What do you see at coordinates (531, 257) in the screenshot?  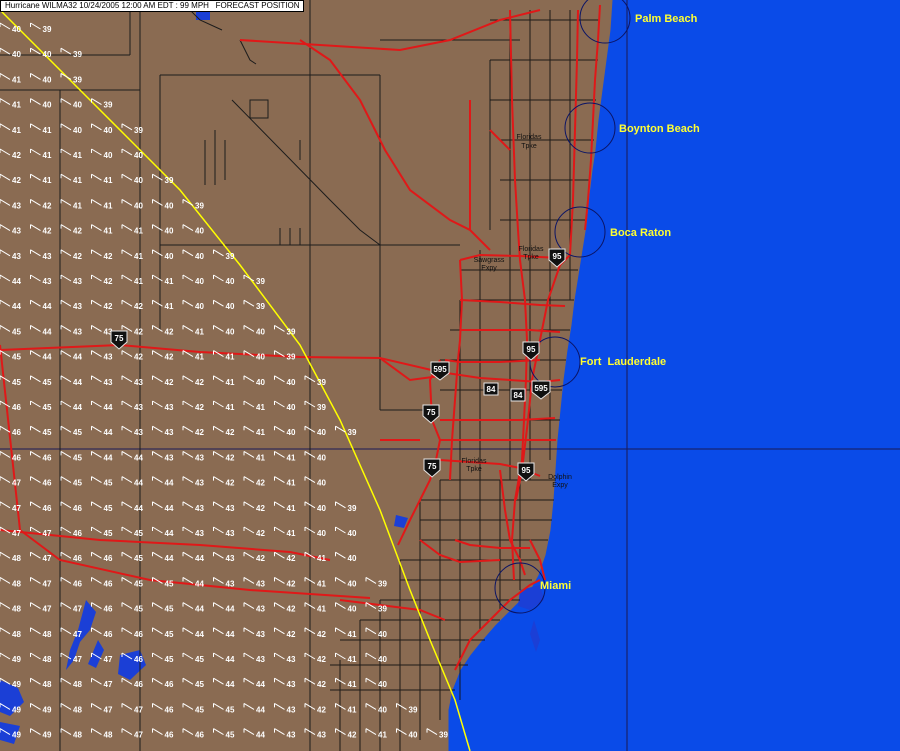 I see `road-label: Tpke` at bounding box center [531, 257].